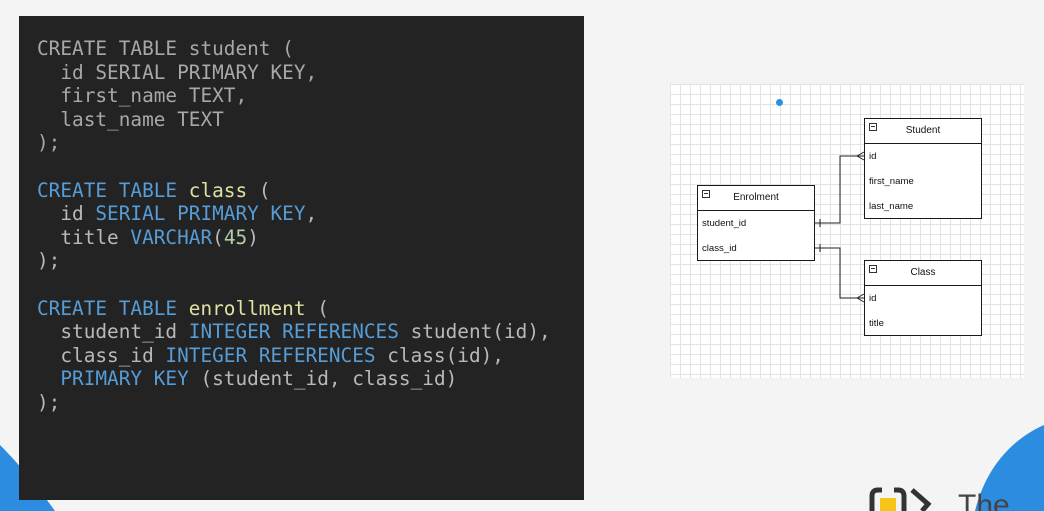 The width and height of the screenshot is (1044, 511). Describe the element at coordinates (891, 206) in the screenshot. I see `entity-attribute: last_name` at that location.